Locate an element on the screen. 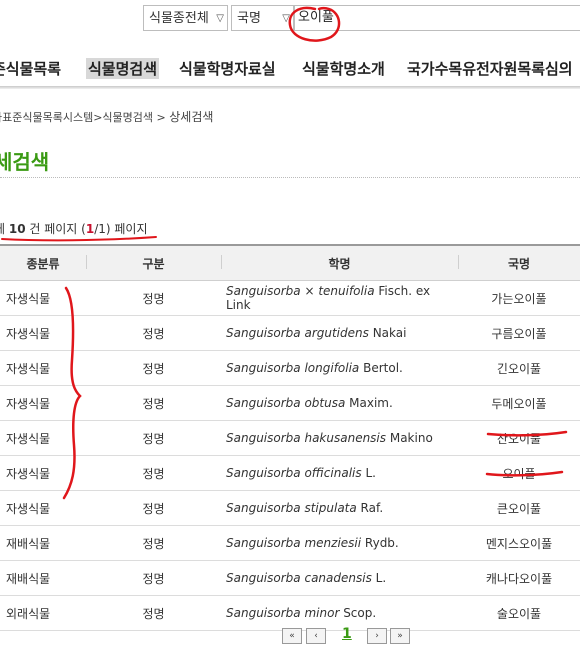  table-row: 외래식물 정명 Sanguisorba minor Scop. 술오이풀 is located at coordinates (290, 613).